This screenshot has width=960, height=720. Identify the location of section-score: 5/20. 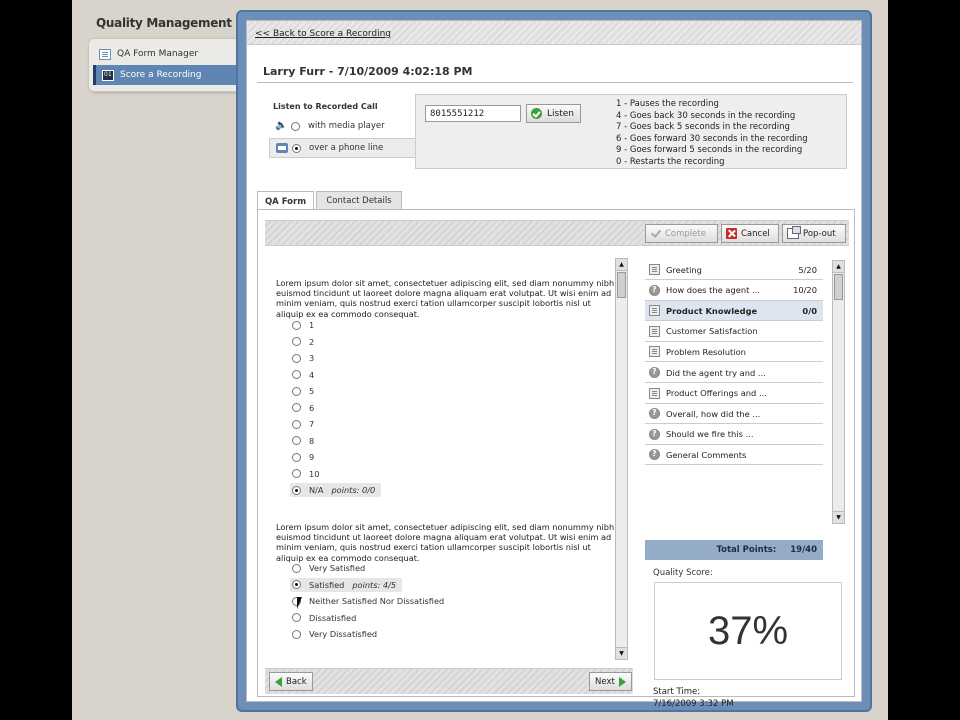
(807, 269).